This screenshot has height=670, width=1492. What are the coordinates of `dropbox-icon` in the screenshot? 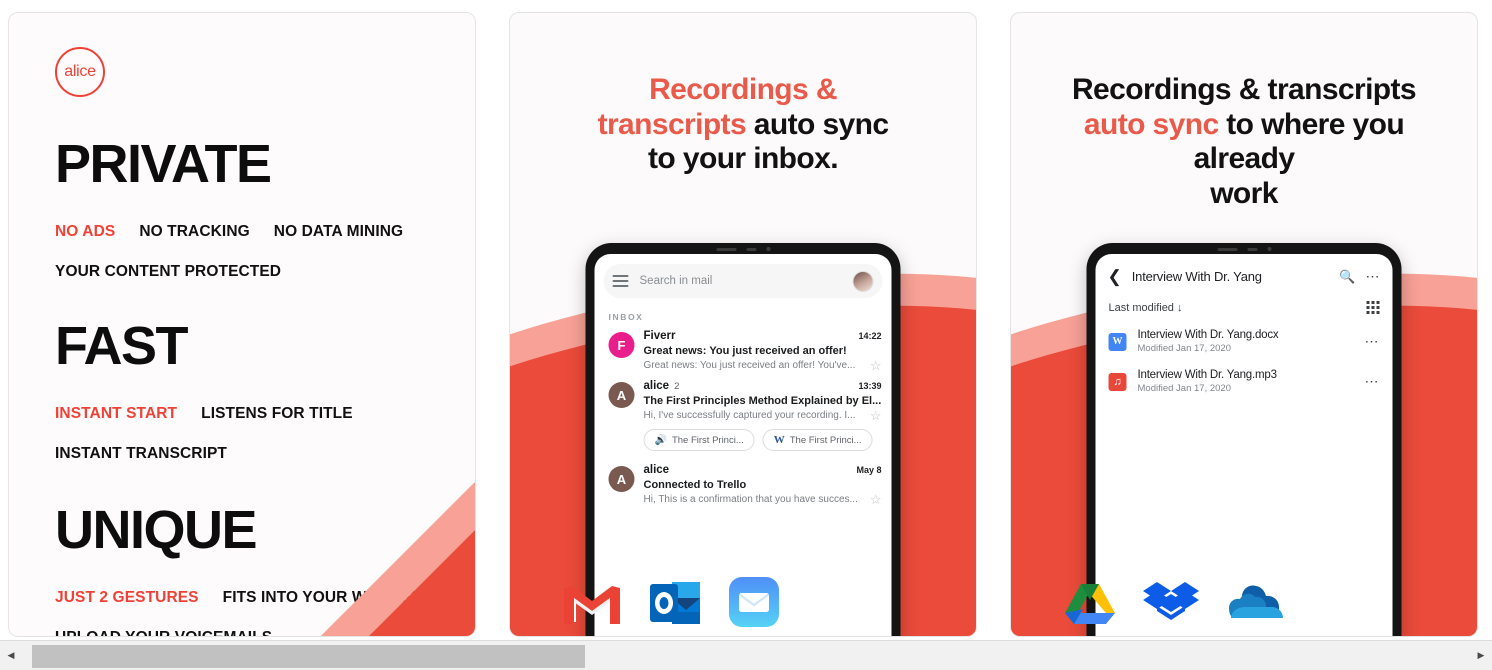 It's located at (1171, 601).